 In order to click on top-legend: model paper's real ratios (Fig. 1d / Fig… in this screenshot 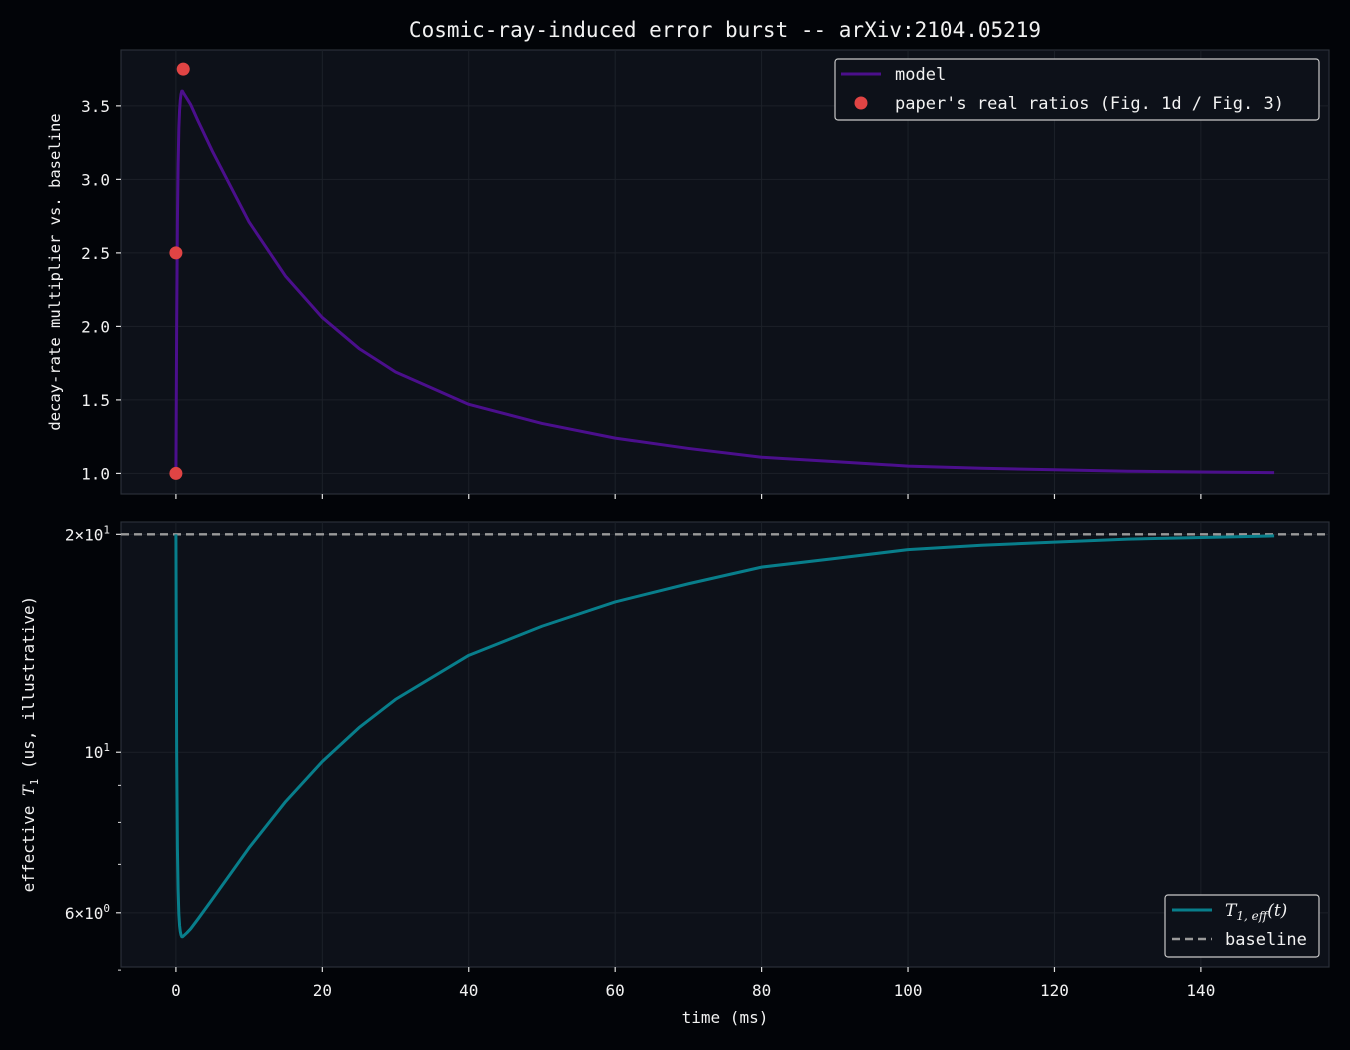, I will do `click(1077, 89)`.